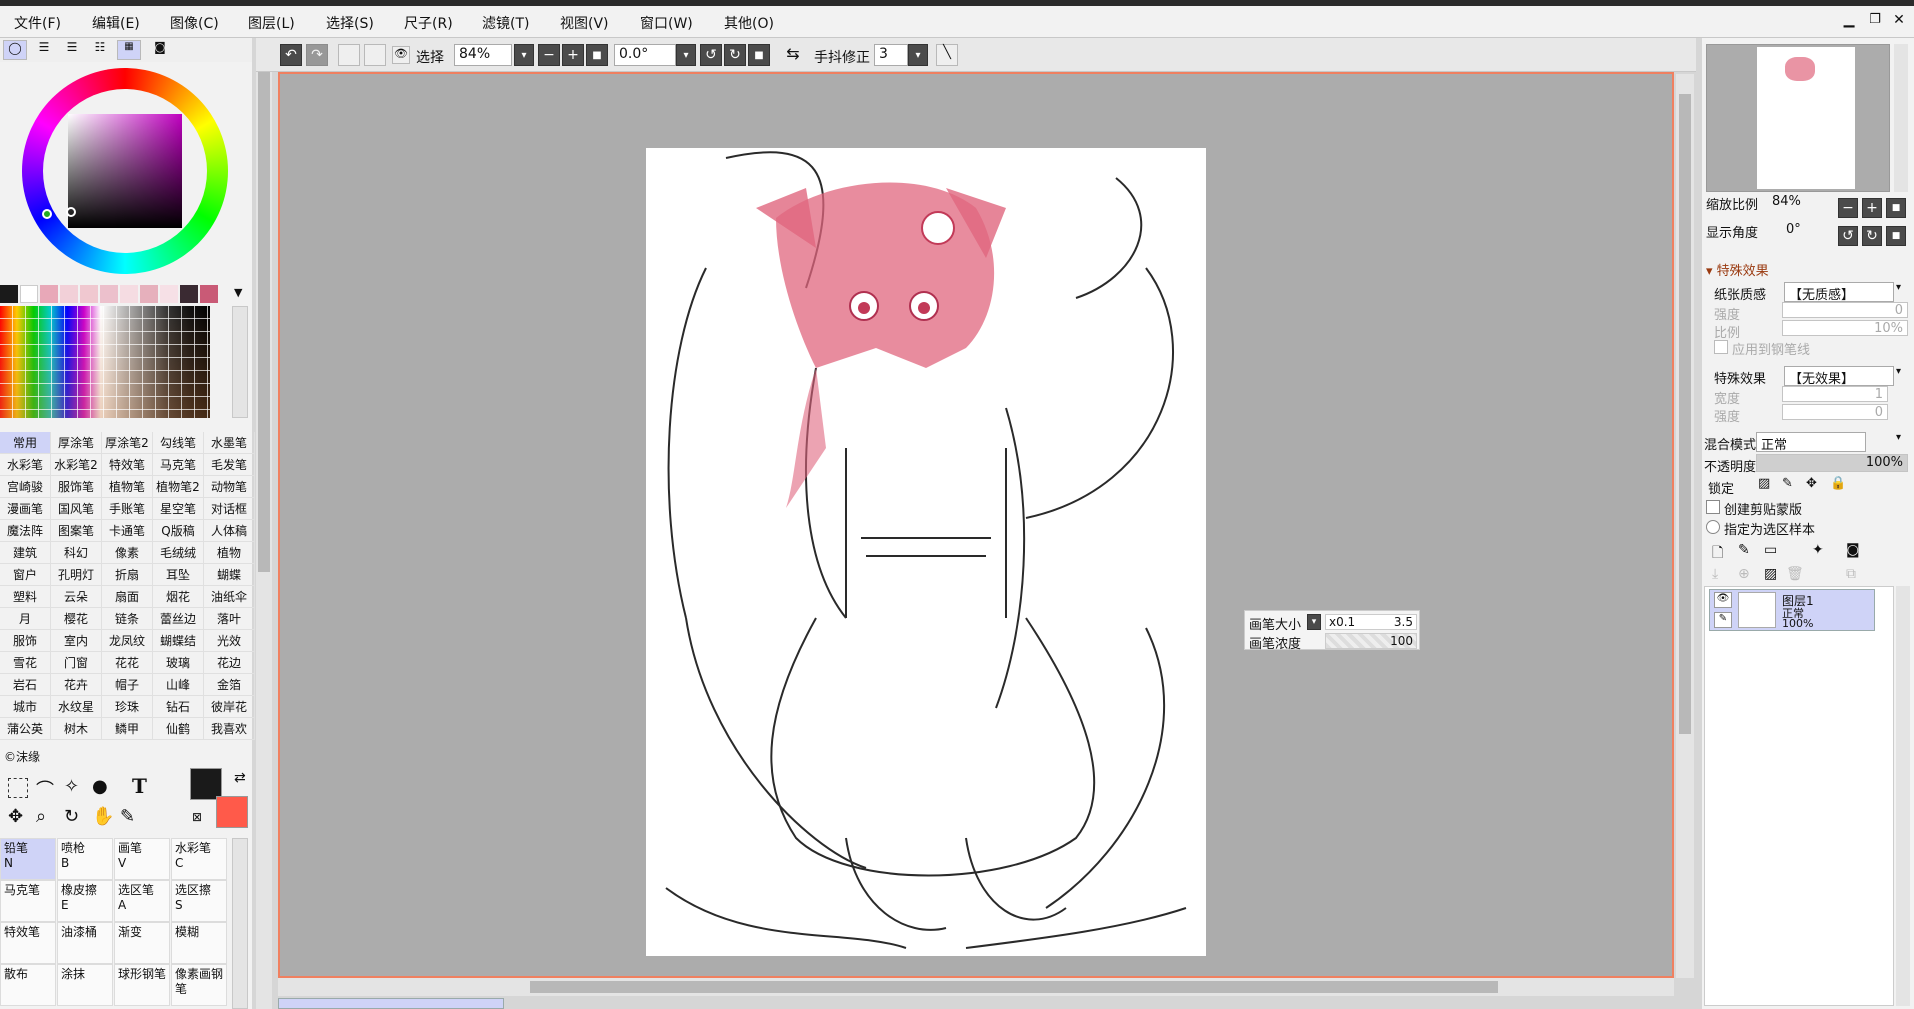 The width and height of the screenshot is (1914, 1009). I want to click on angle-field: 0.0°, so click(645, 55).